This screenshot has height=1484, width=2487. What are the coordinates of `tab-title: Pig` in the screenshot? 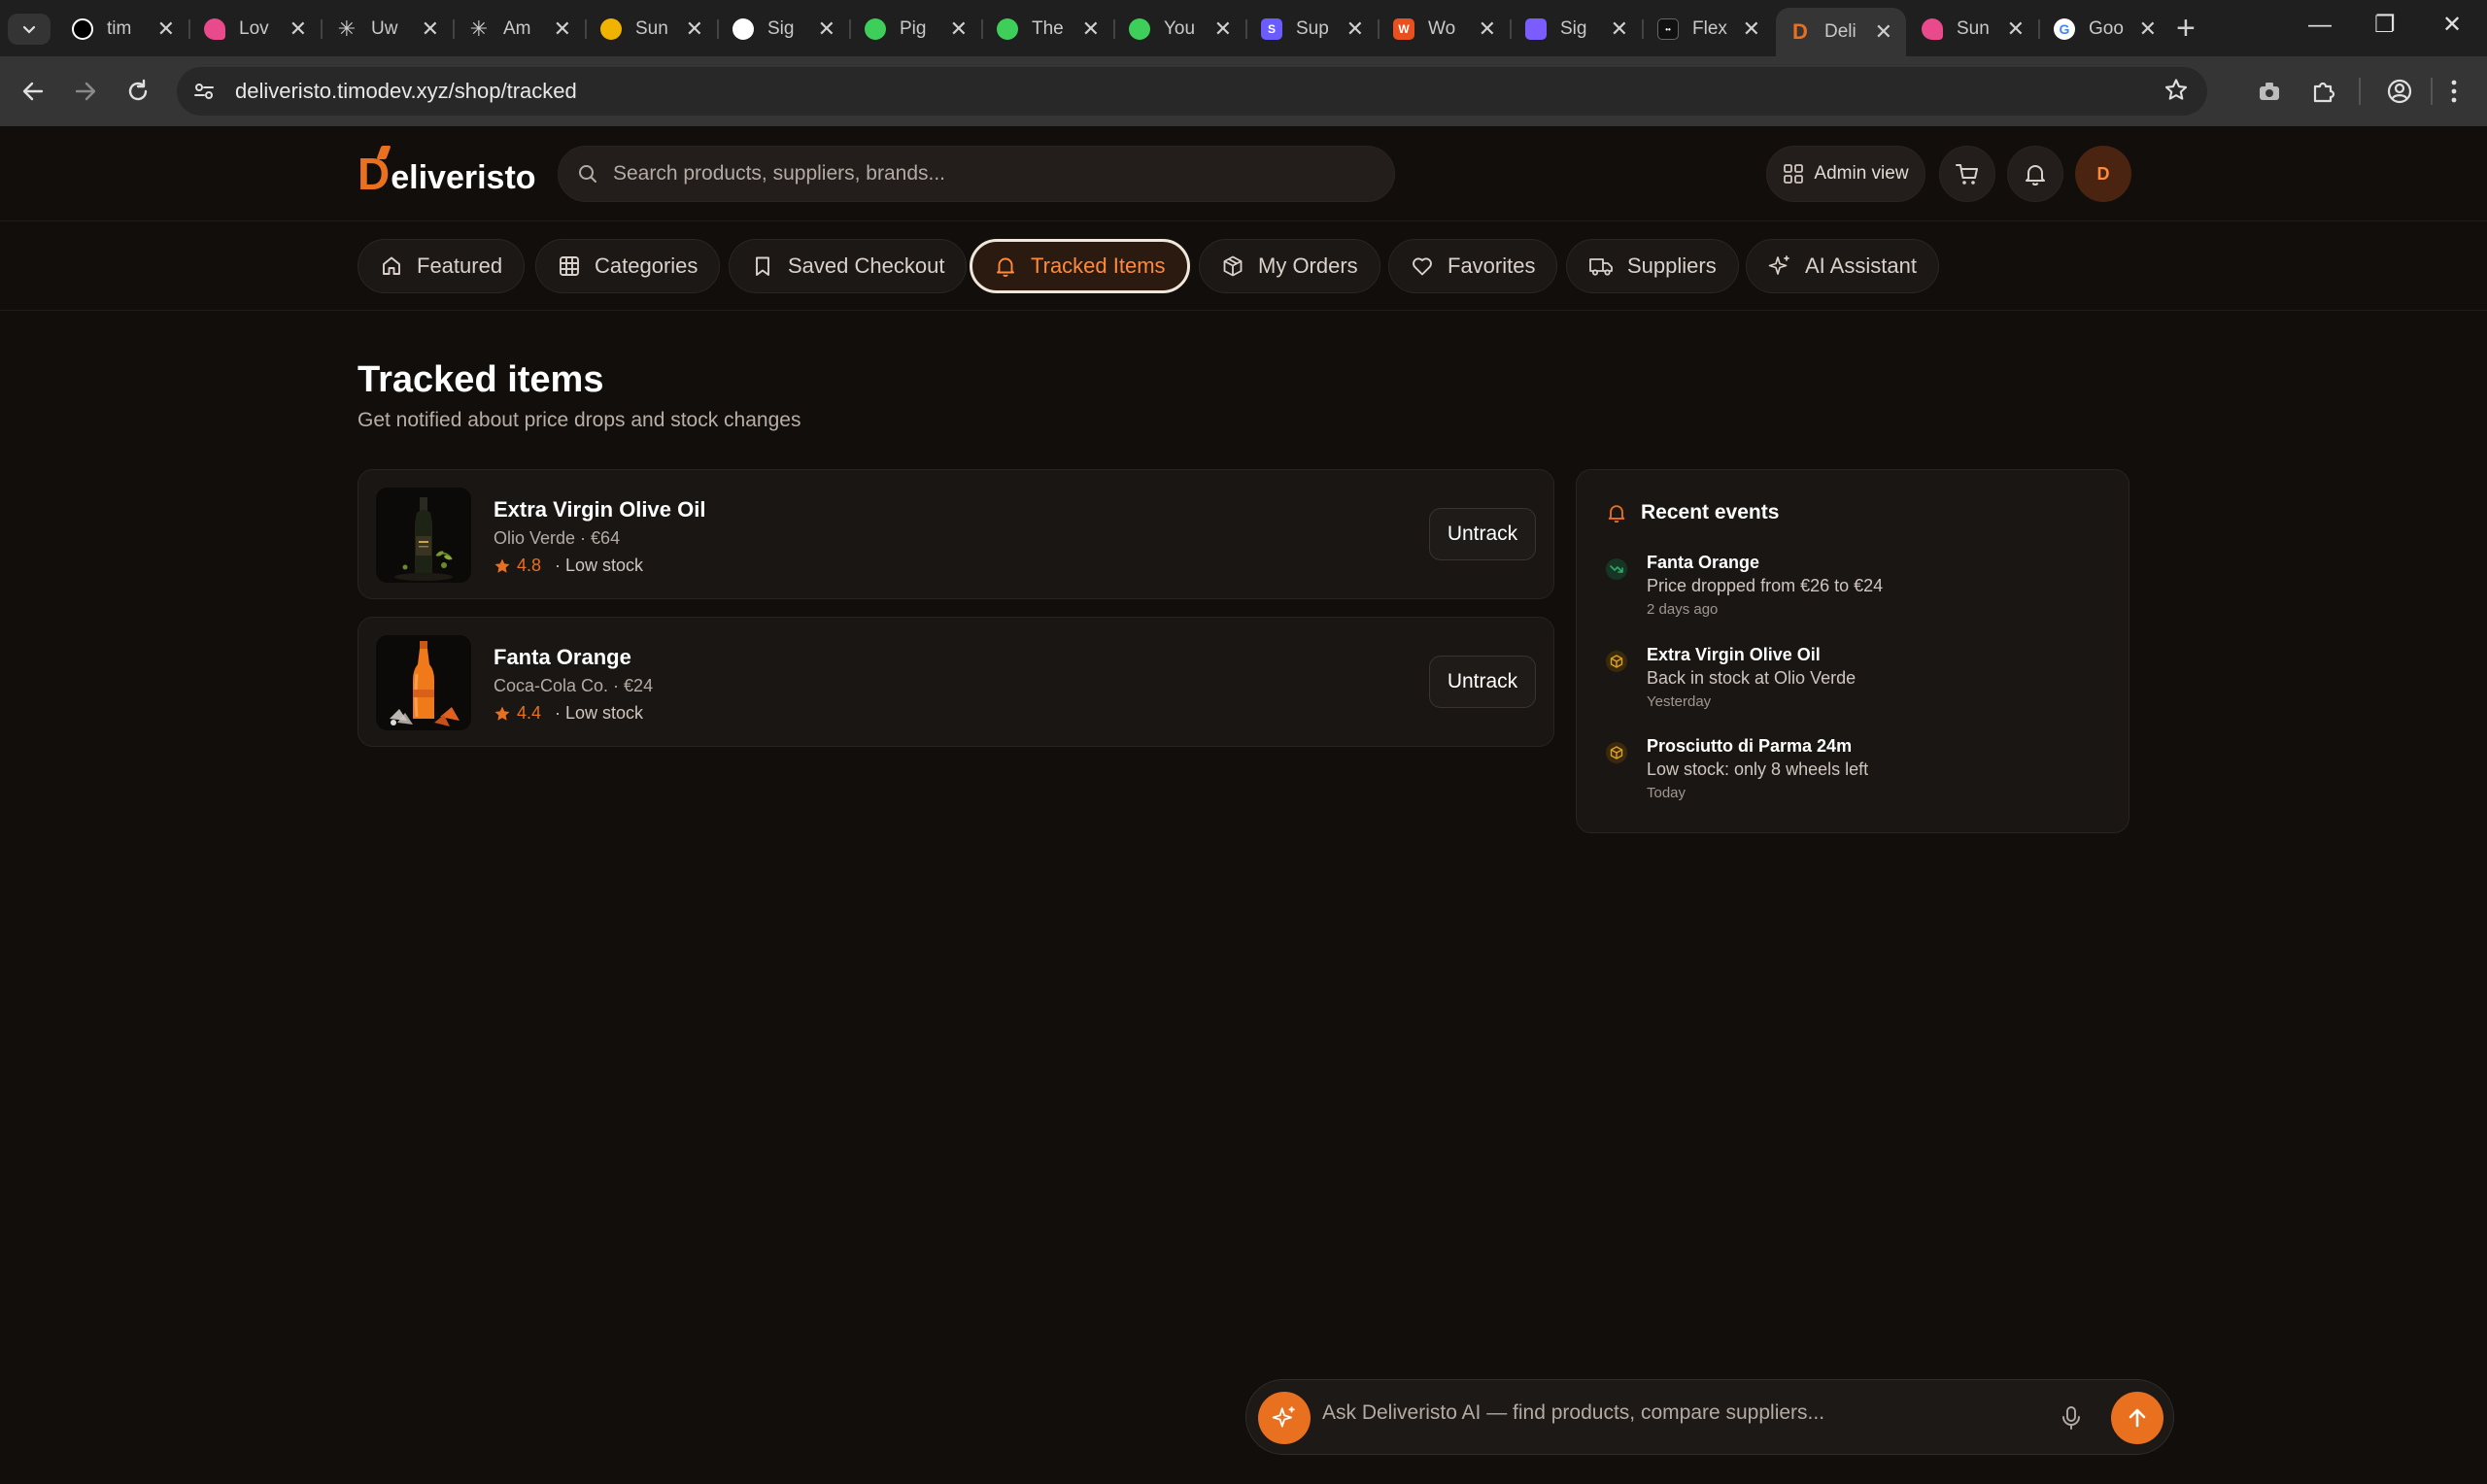 It's located at (913, 28).